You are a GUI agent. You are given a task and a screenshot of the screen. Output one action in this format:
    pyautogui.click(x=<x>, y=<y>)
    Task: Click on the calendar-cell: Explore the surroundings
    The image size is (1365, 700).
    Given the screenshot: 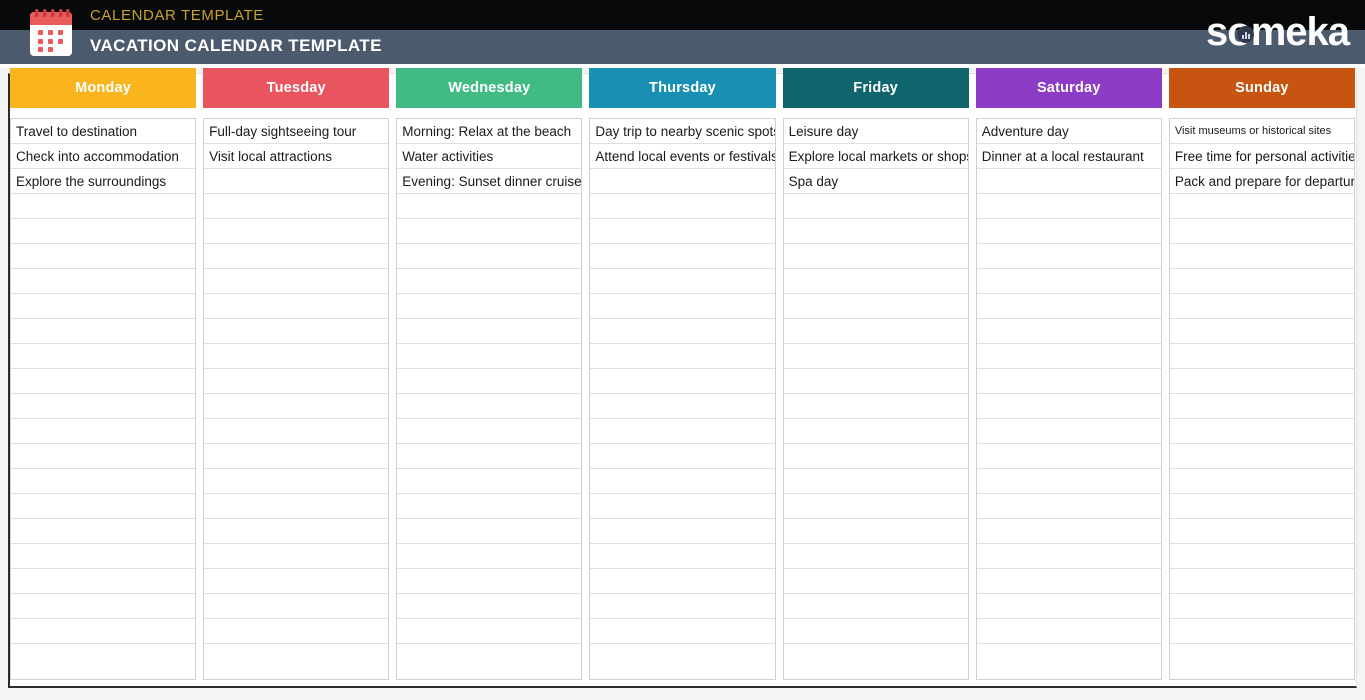 What is the action you would take?
    pyautogui.click(x=103, y=181)
    